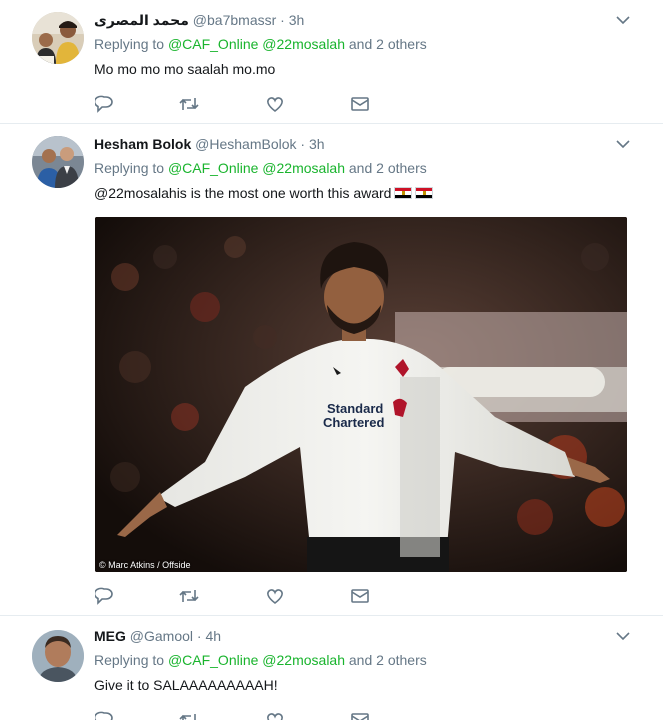 The image size is (663, 720). I want to click on username: @ba7bmassr, so click(234, 20).